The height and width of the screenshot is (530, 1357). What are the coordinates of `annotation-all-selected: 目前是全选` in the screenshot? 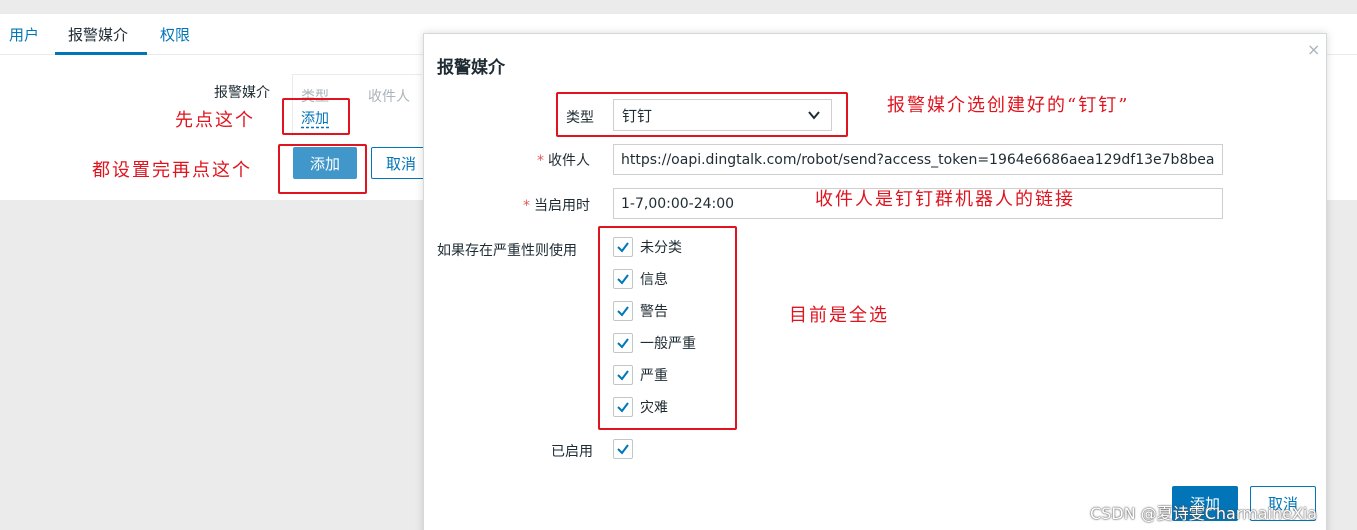 It's located at (839, 315).